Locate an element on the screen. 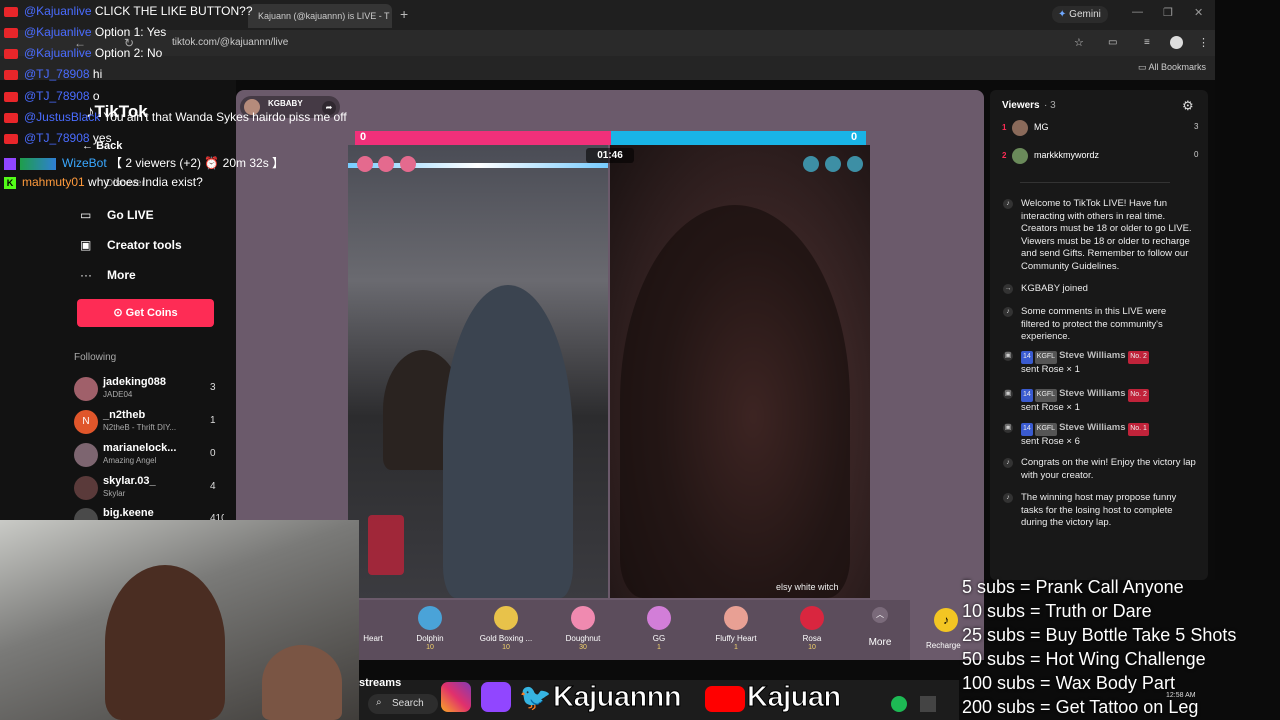  overlay-chat-line: @Kajuanlive CLICK THE LIKE BUTTON?? is located at coordinates (128, 14).